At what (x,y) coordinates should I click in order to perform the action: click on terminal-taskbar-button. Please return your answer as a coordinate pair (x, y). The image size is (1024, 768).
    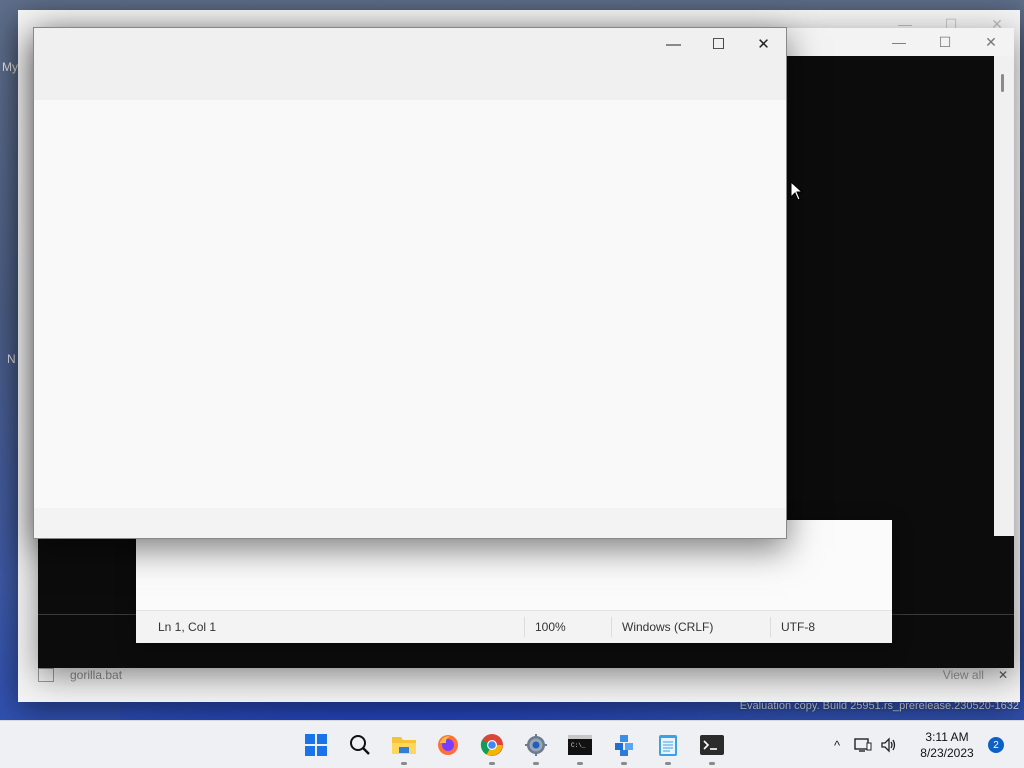
    Looking at the image, I should click on (712, 745).